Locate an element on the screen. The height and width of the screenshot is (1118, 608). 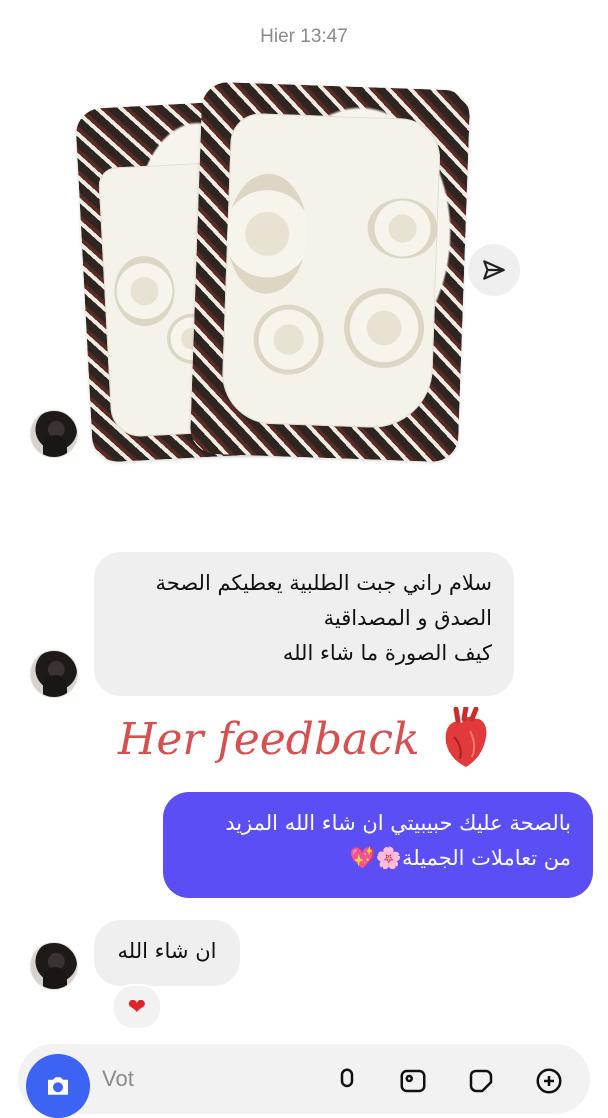
sticker-icon is located at coordinates (481, 1081).